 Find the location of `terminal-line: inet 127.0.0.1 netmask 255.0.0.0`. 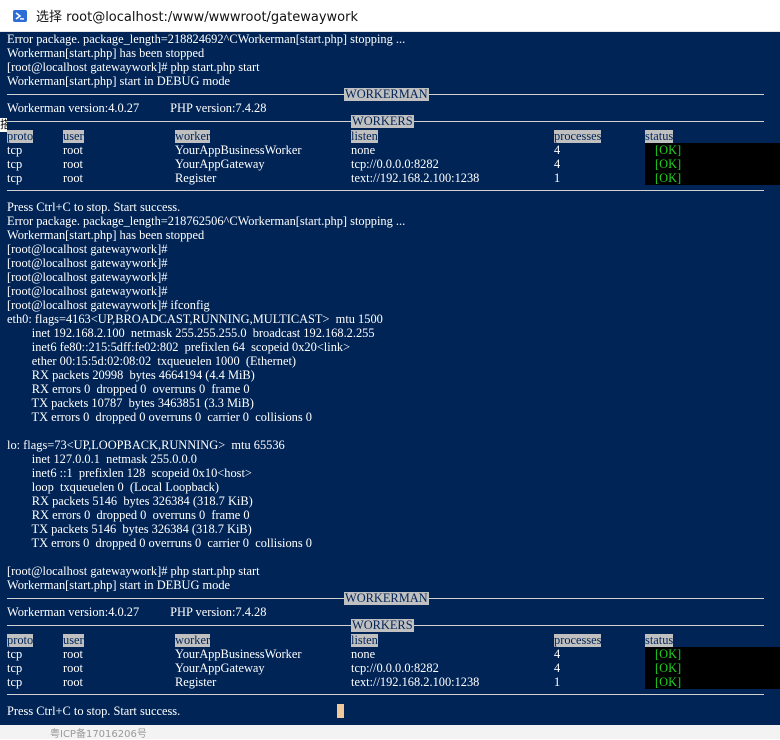

terminal-line: inet 127.0.0.1 netmask 255.0.0.0 is located at coordinates (102, 459).